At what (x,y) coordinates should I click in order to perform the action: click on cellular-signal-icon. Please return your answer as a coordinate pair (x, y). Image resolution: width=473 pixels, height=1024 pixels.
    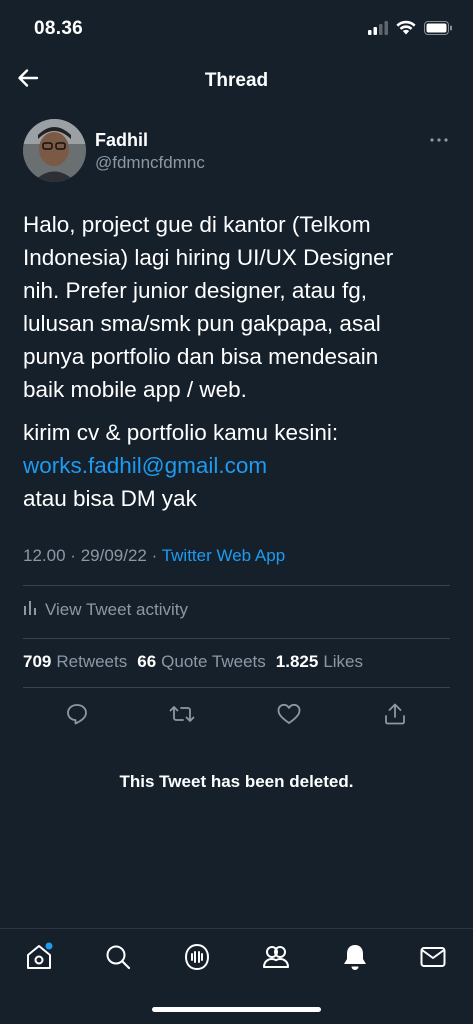
    Looking at the image, I should click on (378, 30).